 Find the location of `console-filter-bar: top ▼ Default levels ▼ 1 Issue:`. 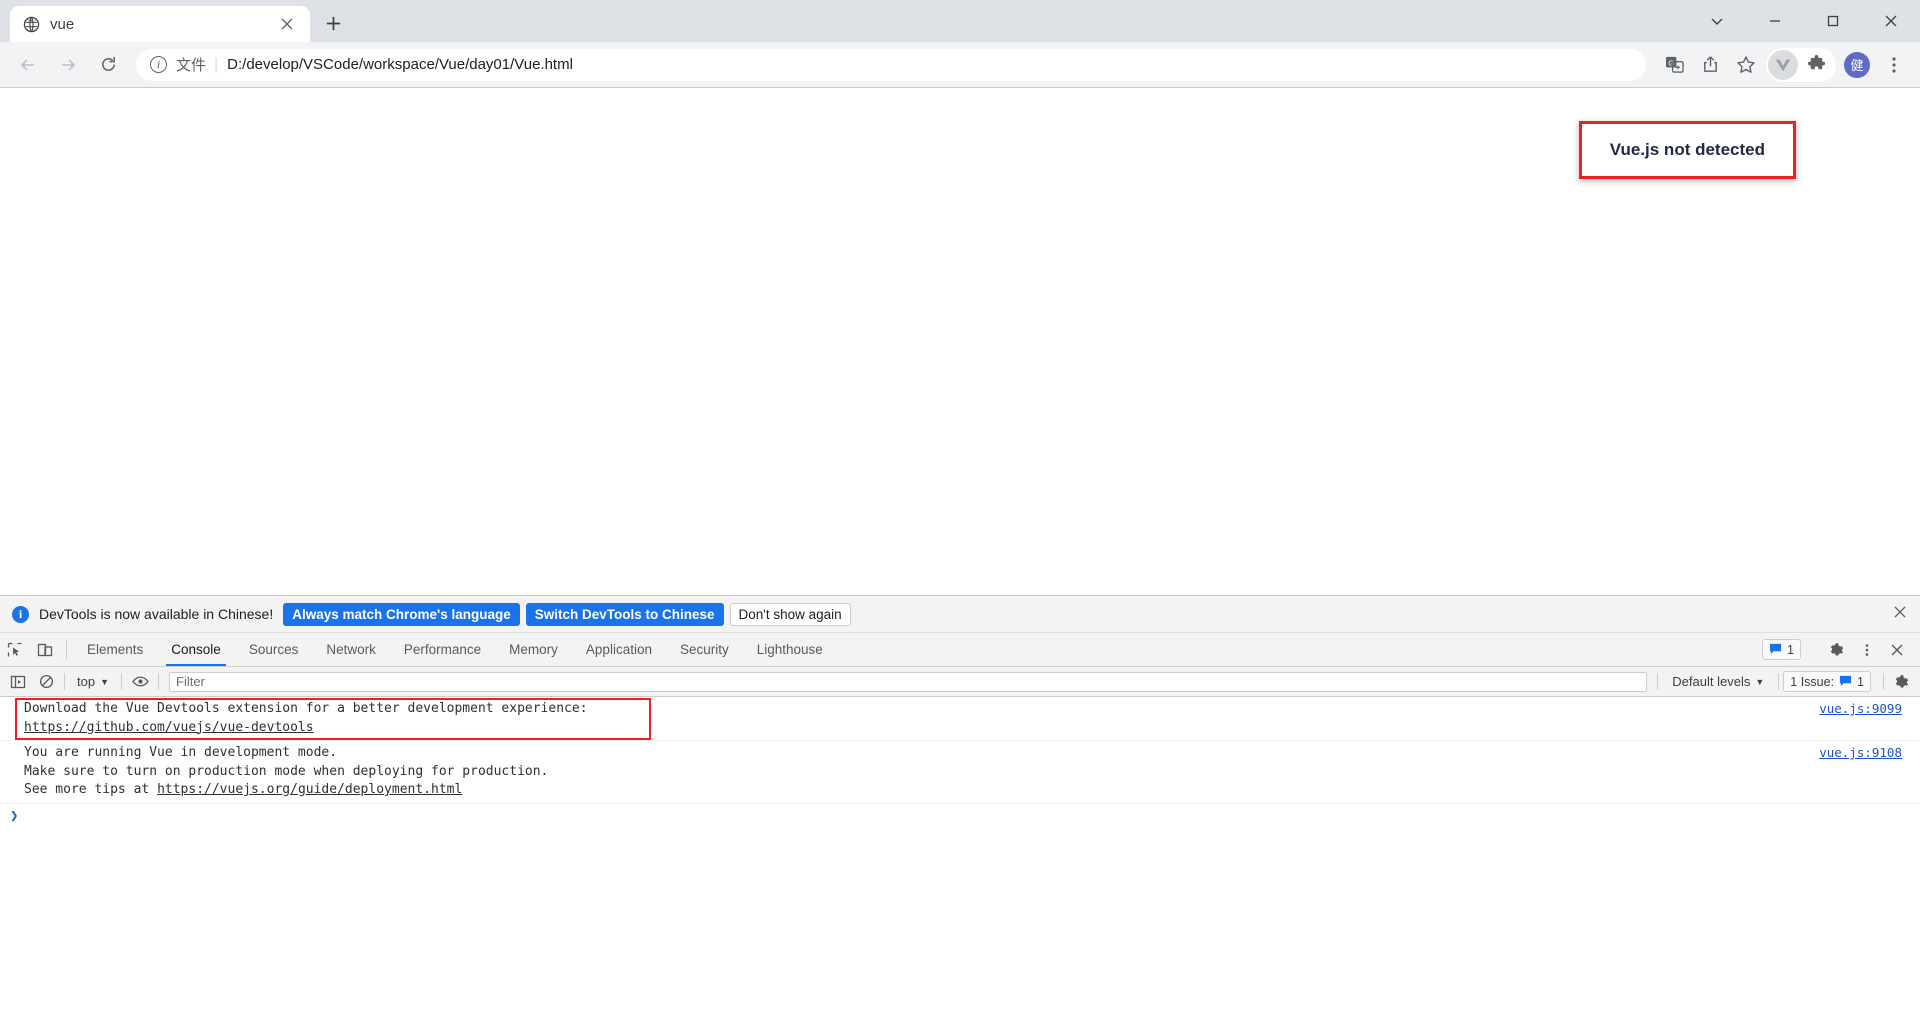

console-filter-bar: top ▼ Default levels ▼ 1 Issue: is located at coordinates (960, 682).